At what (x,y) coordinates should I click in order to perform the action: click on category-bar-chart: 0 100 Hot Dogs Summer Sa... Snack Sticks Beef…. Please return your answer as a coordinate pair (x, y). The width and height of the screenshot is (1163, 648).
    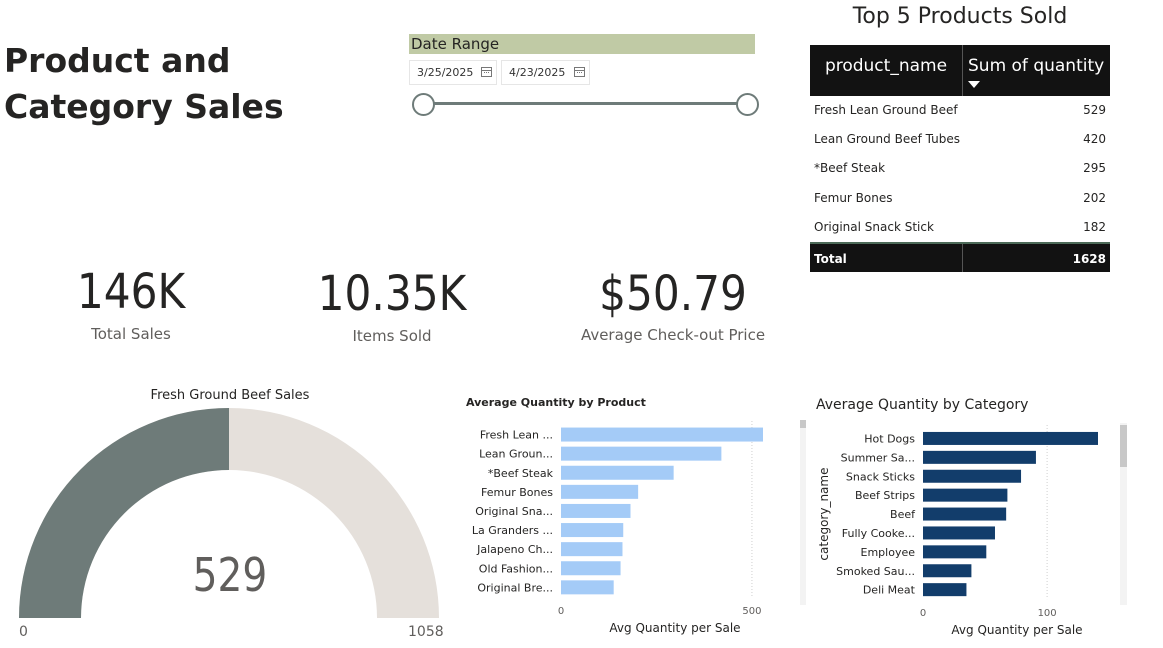
    Looking at the image, I should click on (965, 530).